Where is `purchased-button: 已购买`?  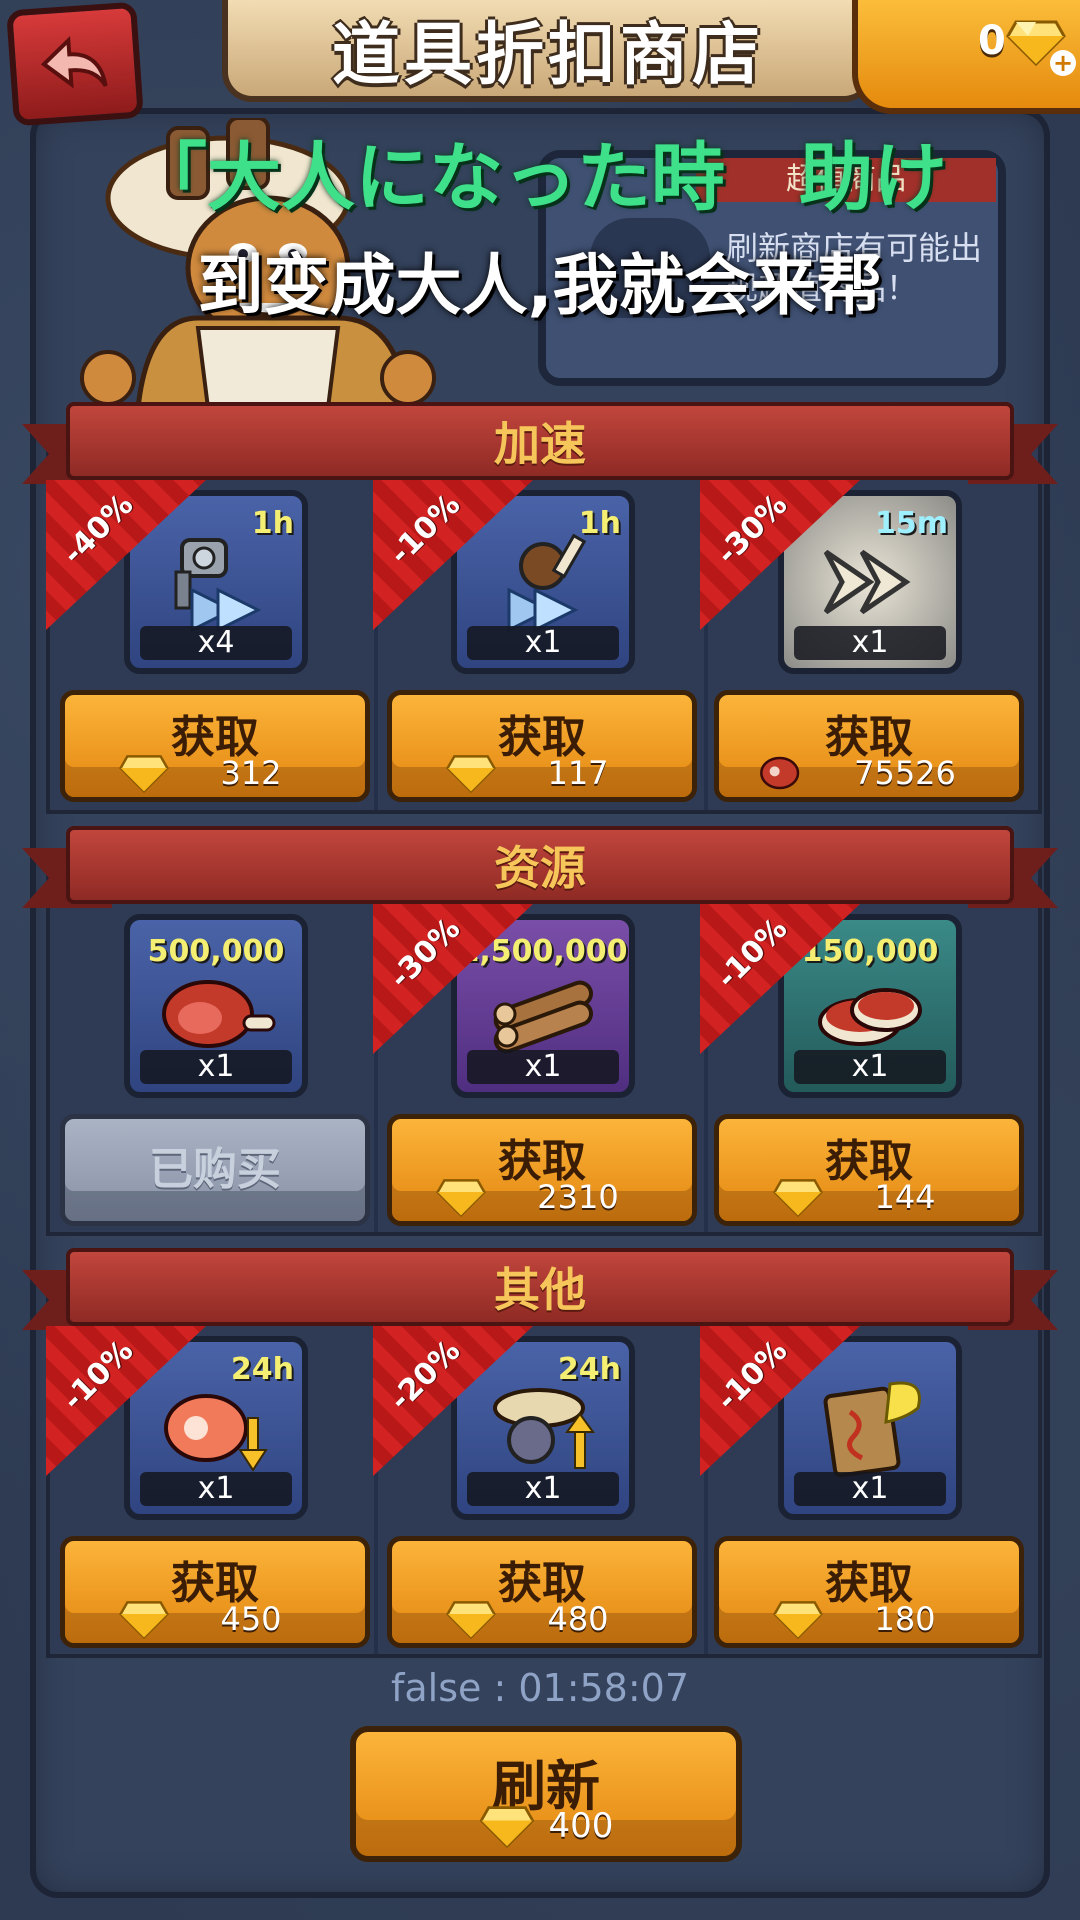 purchased-button: 已购买 is located at coordinates (215, 1170).